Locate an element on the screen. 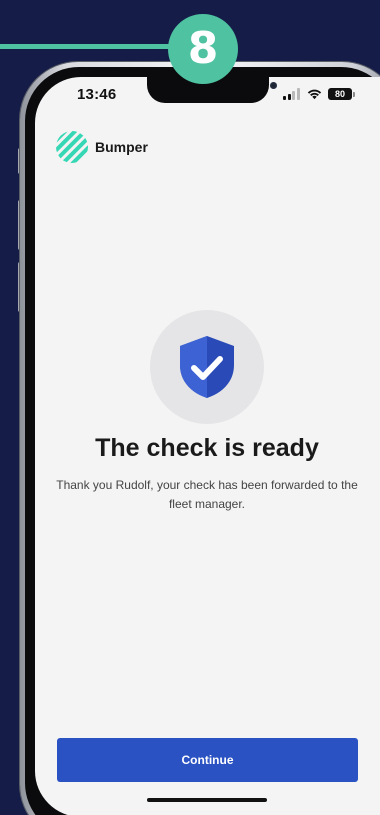  shield-check-icon is located at coordinates (207, 367).